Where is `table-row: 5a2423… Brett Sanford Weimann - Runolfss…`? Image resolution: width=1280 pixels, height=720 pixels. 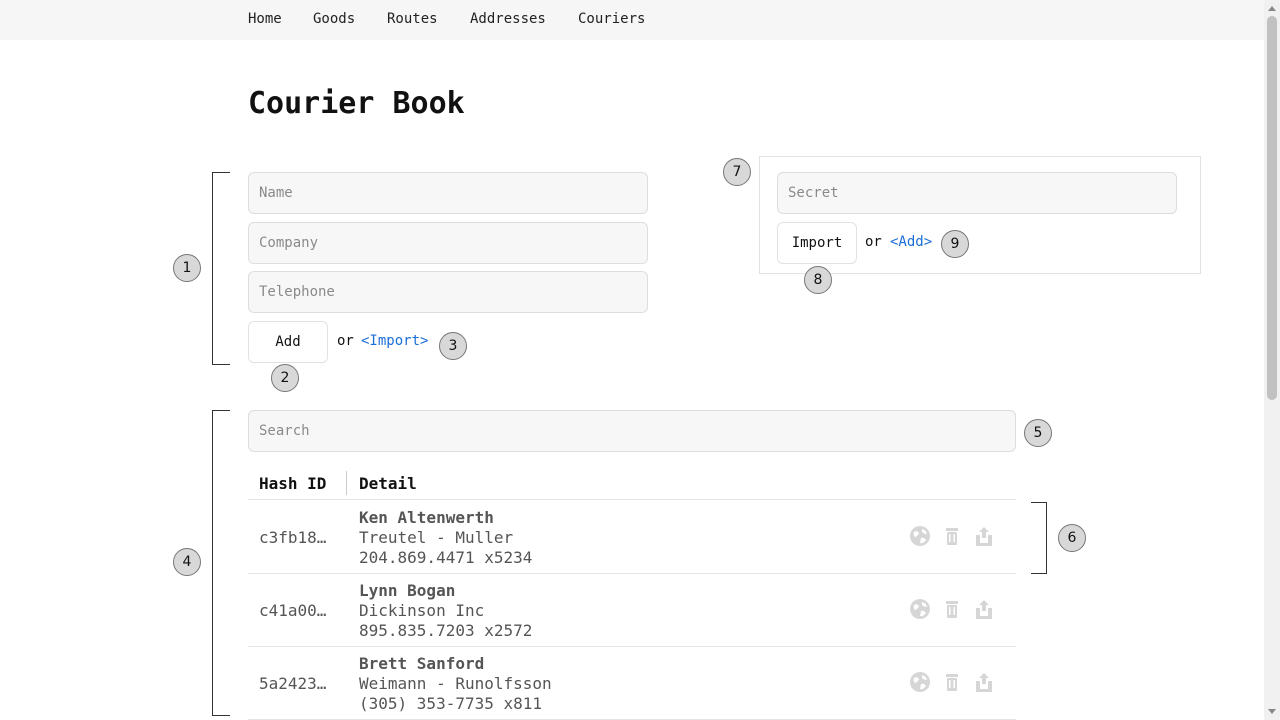
table-row: 5a2423… Brett Sanford Weimann - Runolfss… is located at coordinates (632, 683).